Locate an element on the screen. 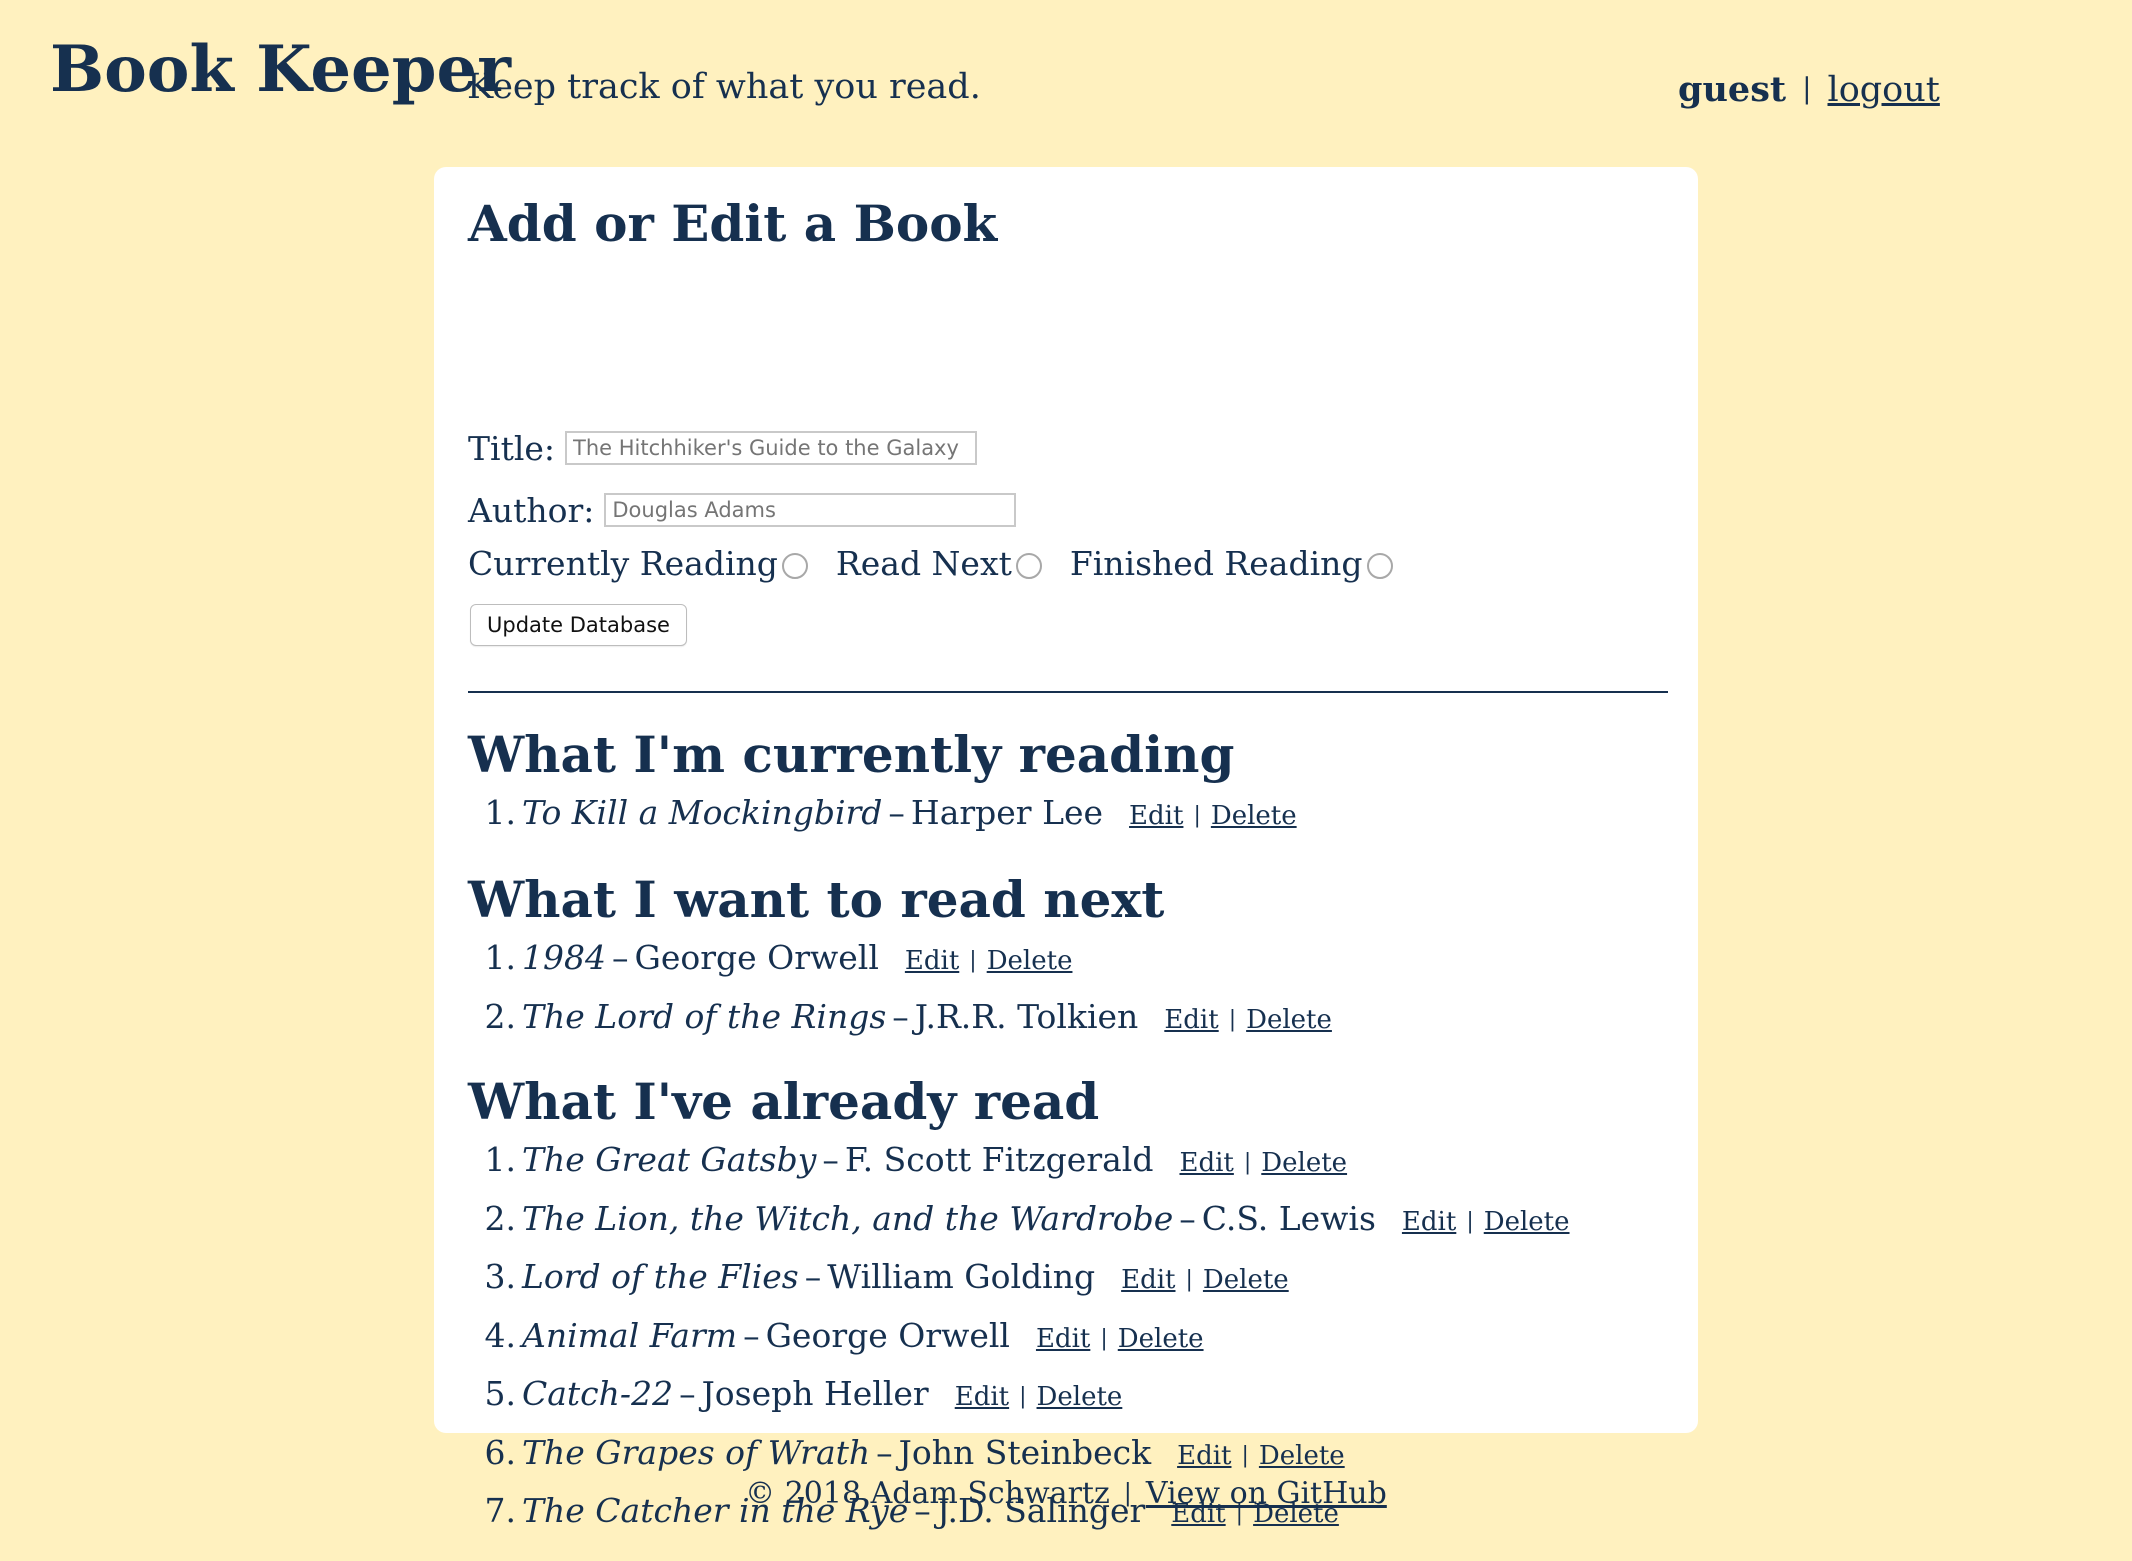 The width and height of the screenshot is (2132, 1561). radio-next-button is located at coordinates (1028, 565).